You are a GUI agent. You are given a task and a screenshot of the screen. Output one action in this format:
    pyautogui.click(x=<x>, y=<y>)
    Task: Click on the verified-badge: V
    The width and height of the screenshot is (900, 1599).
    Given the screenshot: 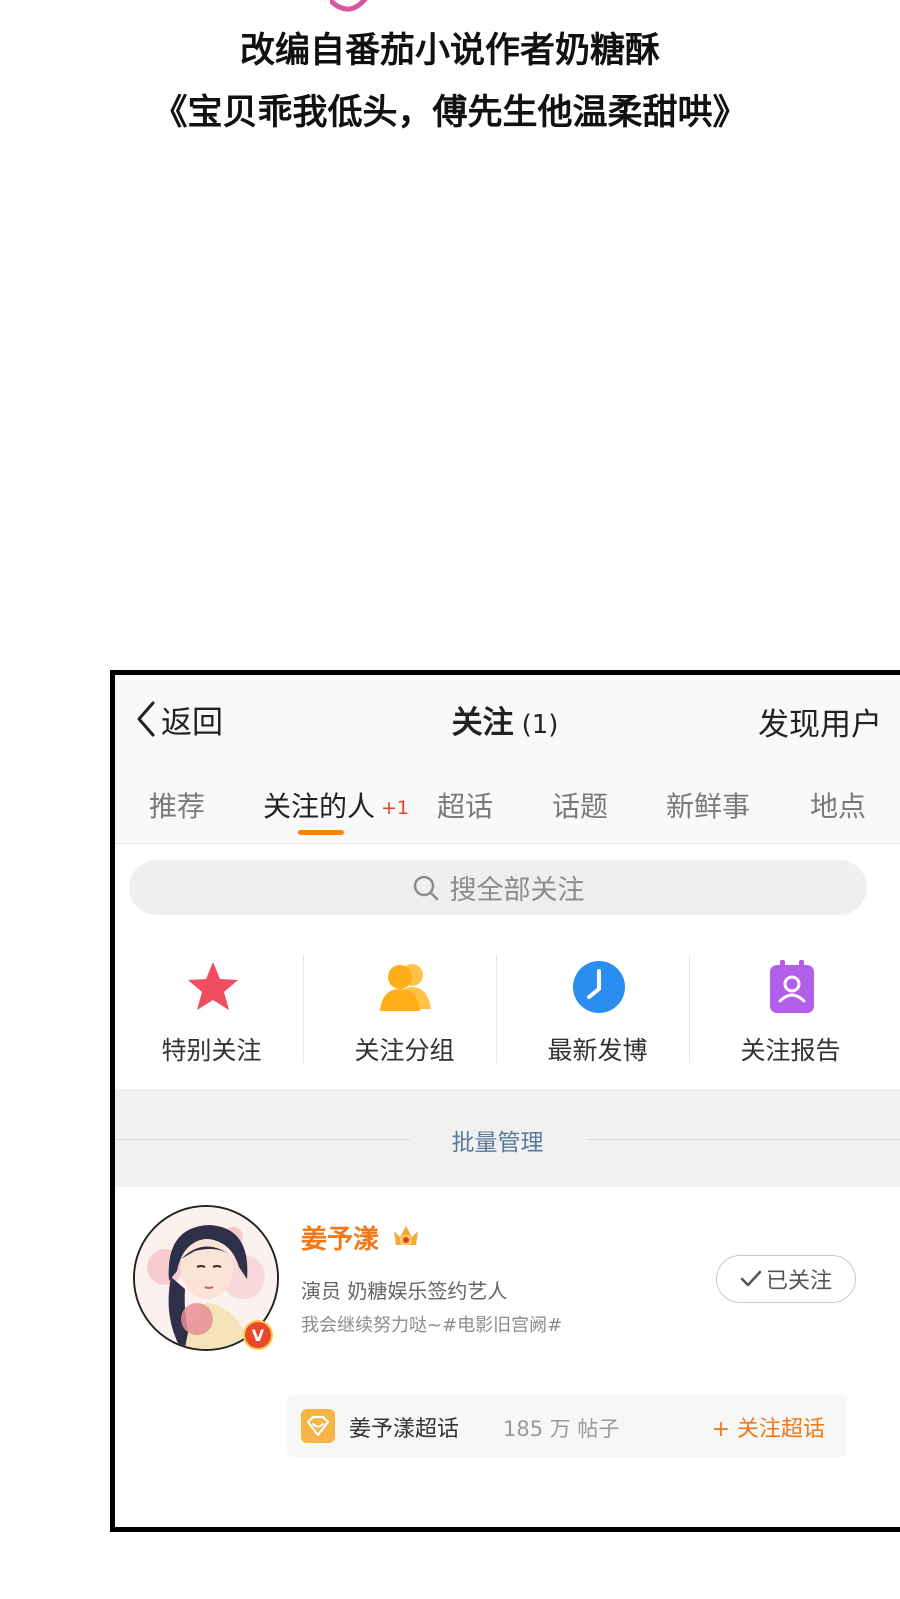 What is the action you would take?
    pyautogui.click(x=258, y=1335)
    